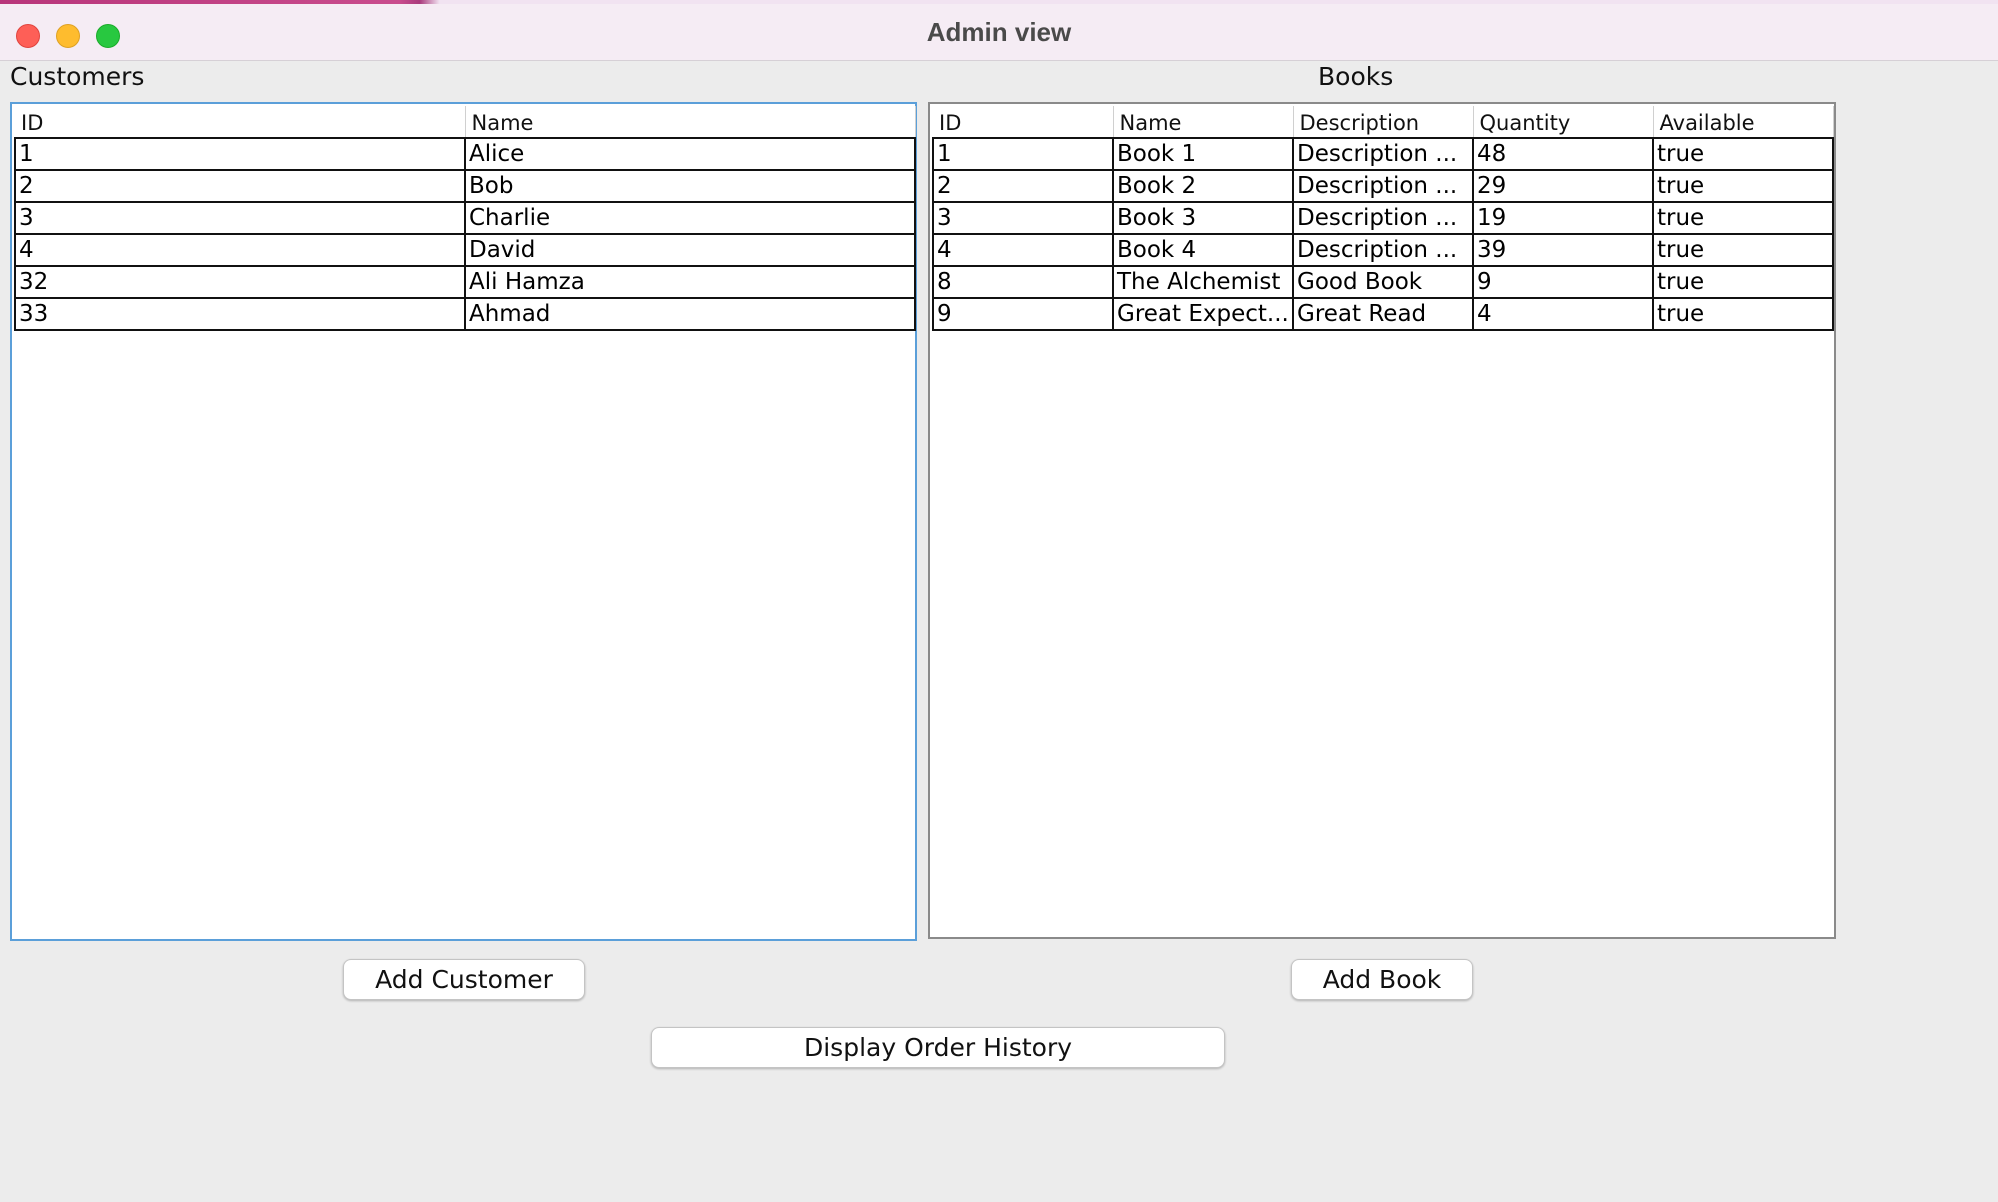 This screenshot has width=1998, height=1202. What do you see at coordinates (1023, 314) in the screenshot?
I see `cell-id: 9` at bounding box center [1023, 314].